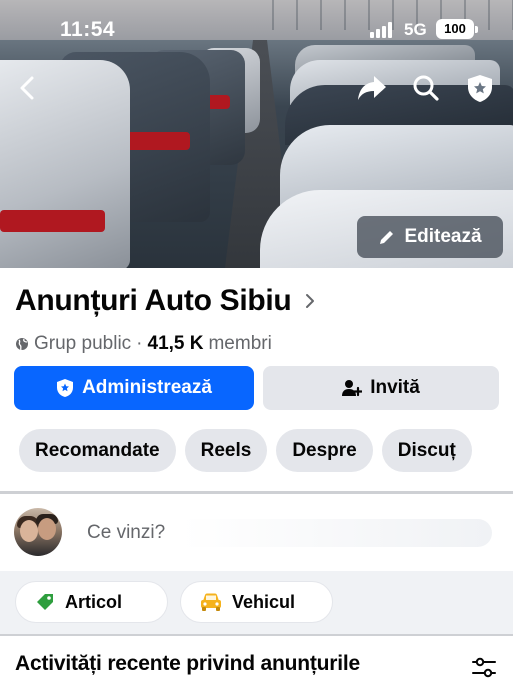  Describe the element at coordinates (97, 450) in the screenshot. I see `tab-featured: Recomandate` at that location.